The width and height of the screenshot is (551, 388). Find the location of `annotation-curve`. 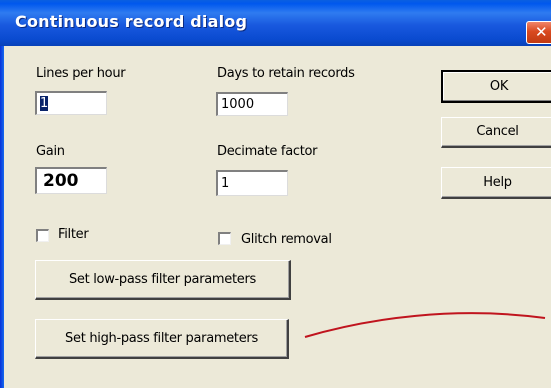

annotation-curve is located at coordinates (425, 325).